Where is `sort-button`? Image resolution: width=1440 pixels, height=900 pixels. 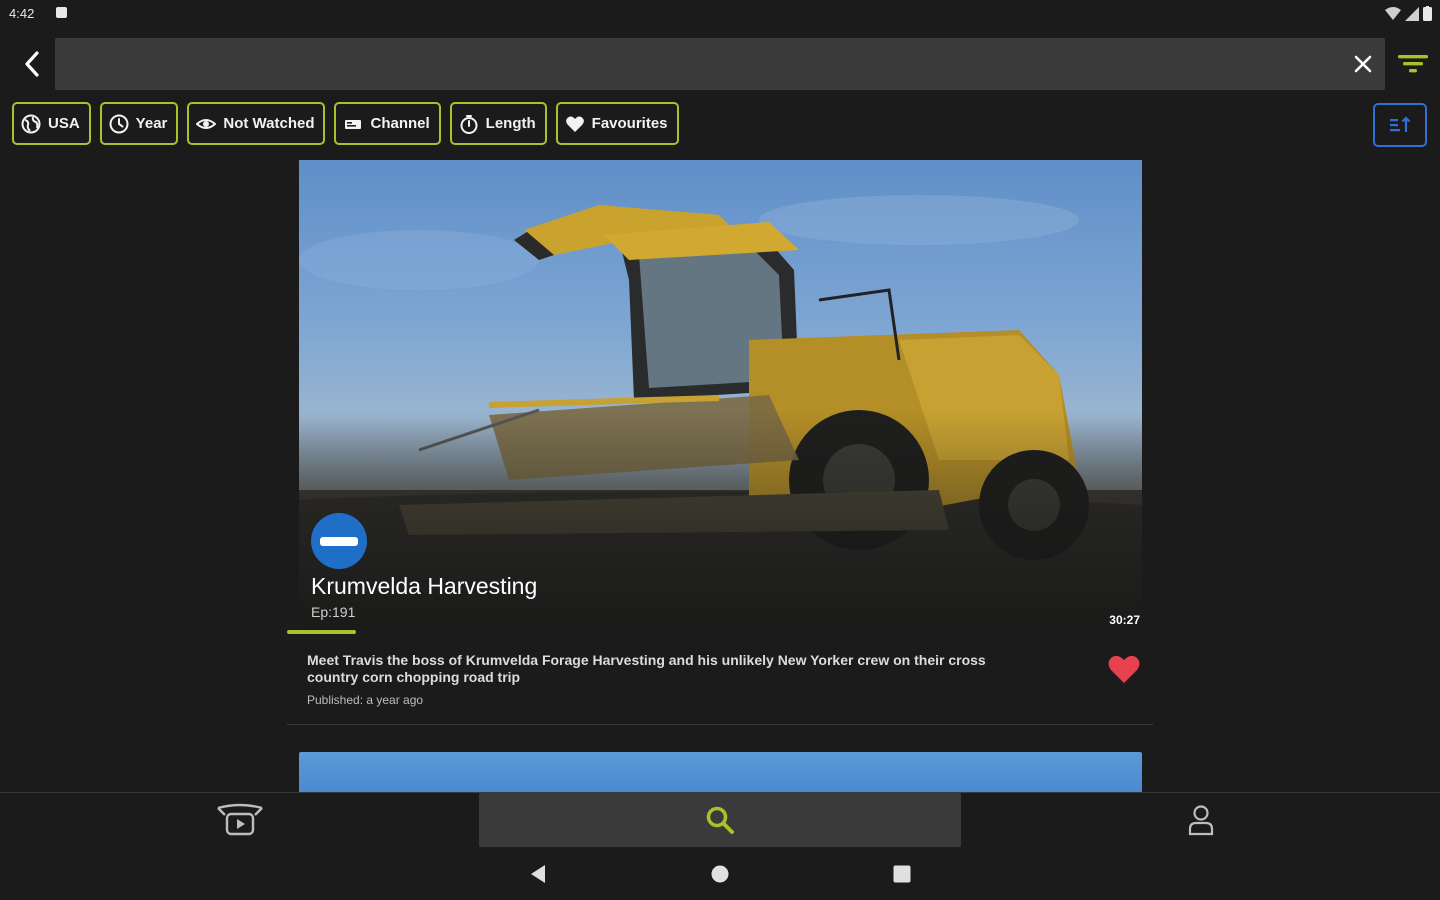 sort-button is located at coordinates (1400, 125).